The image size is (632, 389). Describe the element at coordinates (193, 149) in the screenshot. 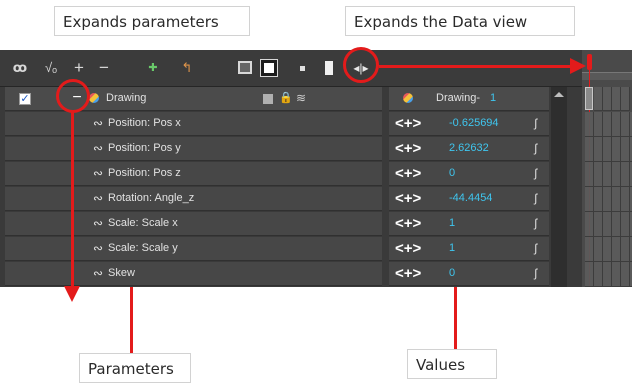

I see `parameter-row: ∾ Position: Pos y` at that location.